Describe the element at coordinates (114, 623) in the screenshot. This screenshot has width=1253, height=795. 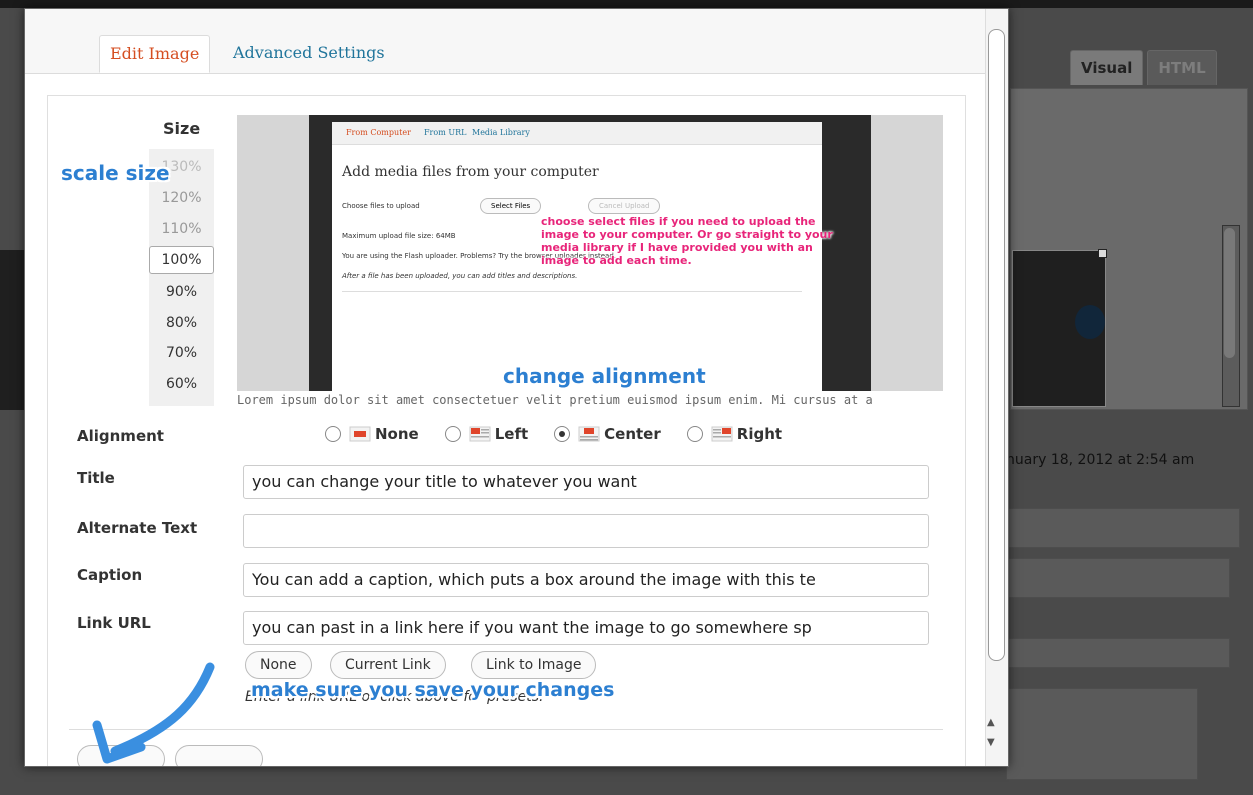
I see `link-url-label: Link URL` at that location.